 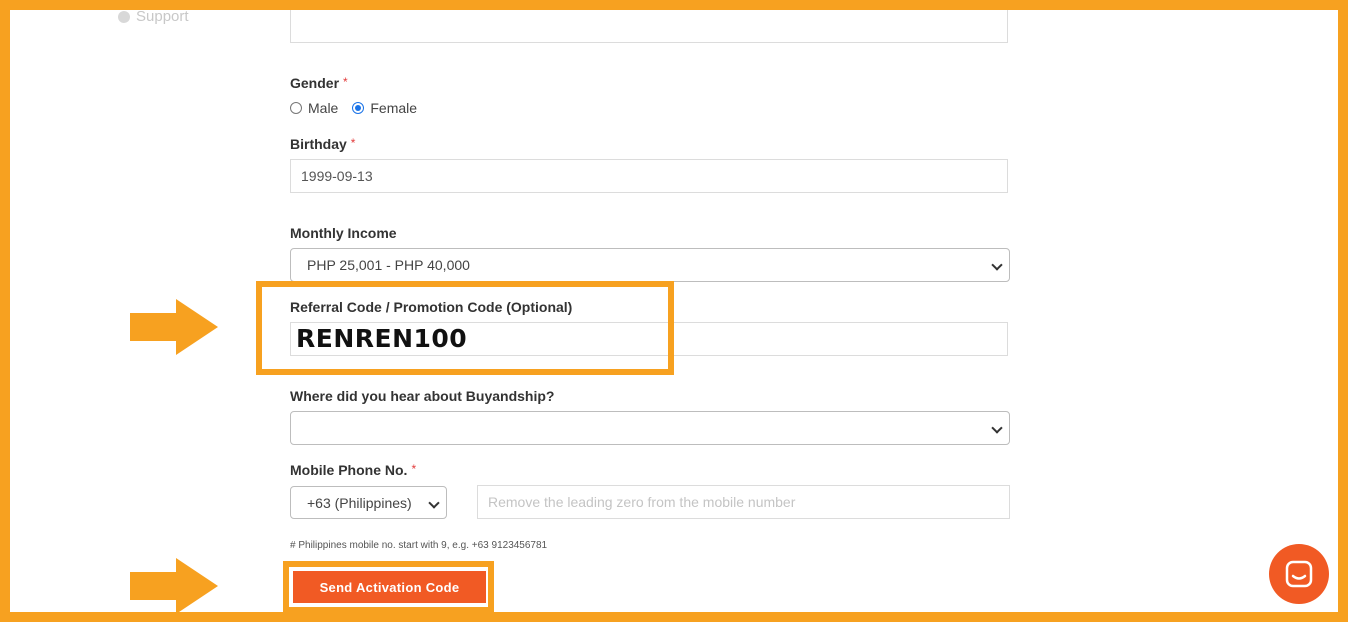 I want to click on support-icon, so click(x=124, y=16).